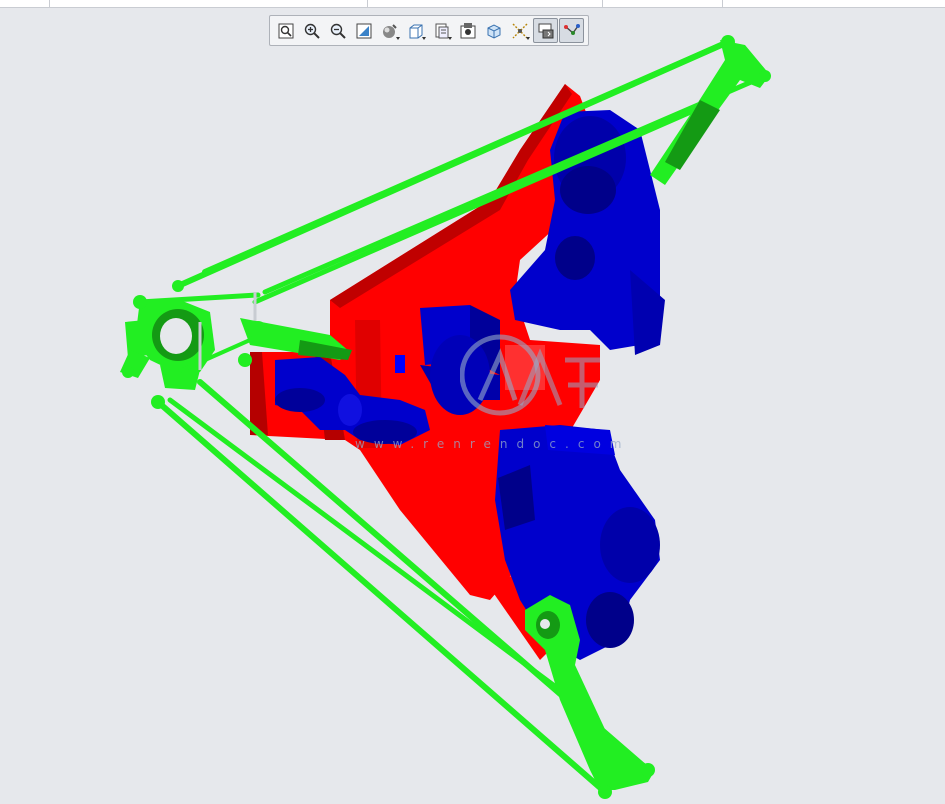 The height and width of the screenshot is (804, 945). I want to click on watermark-logo-icon, so click(529, 375).